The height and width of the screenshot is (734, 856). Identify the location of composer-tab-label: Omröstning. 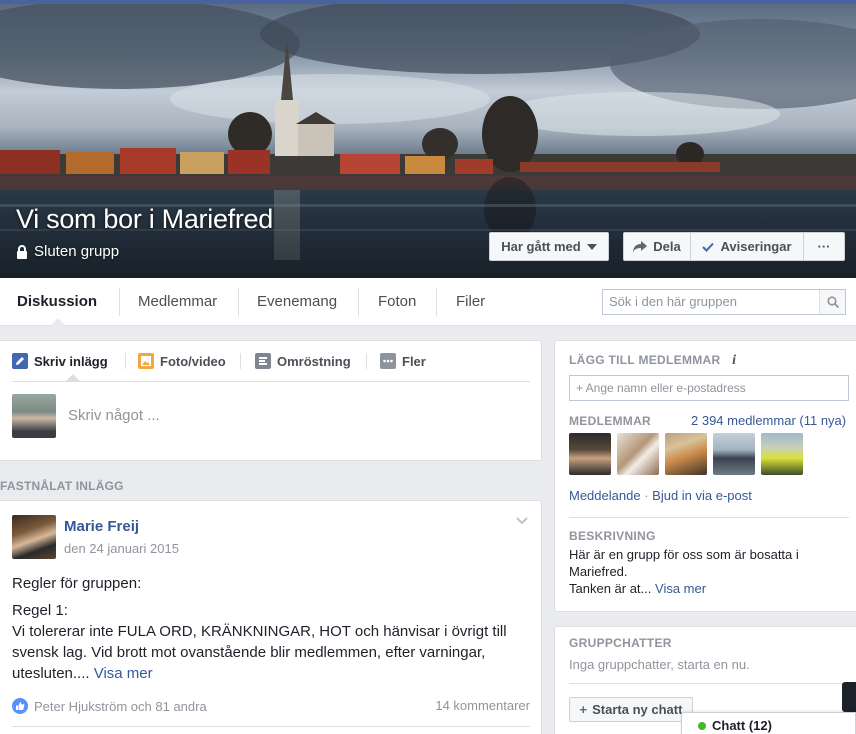
(314, 361).